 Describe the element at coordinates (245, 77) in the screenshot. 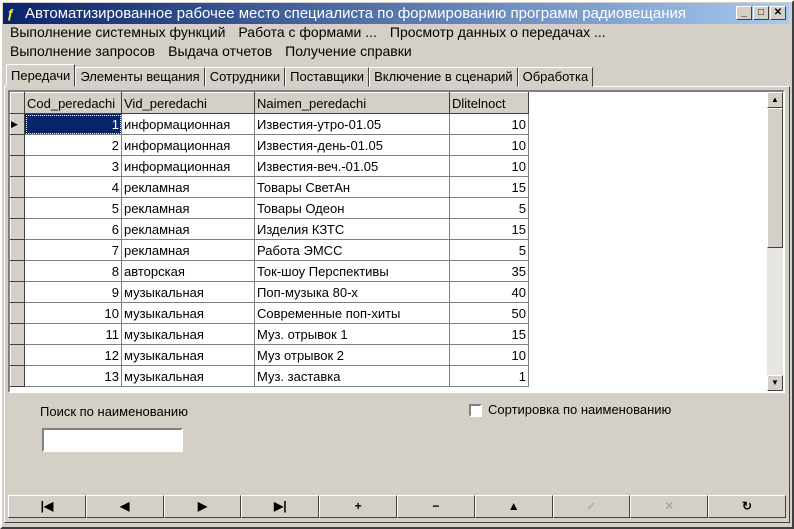

I see `tab-employees: Сотрудники` at that location.